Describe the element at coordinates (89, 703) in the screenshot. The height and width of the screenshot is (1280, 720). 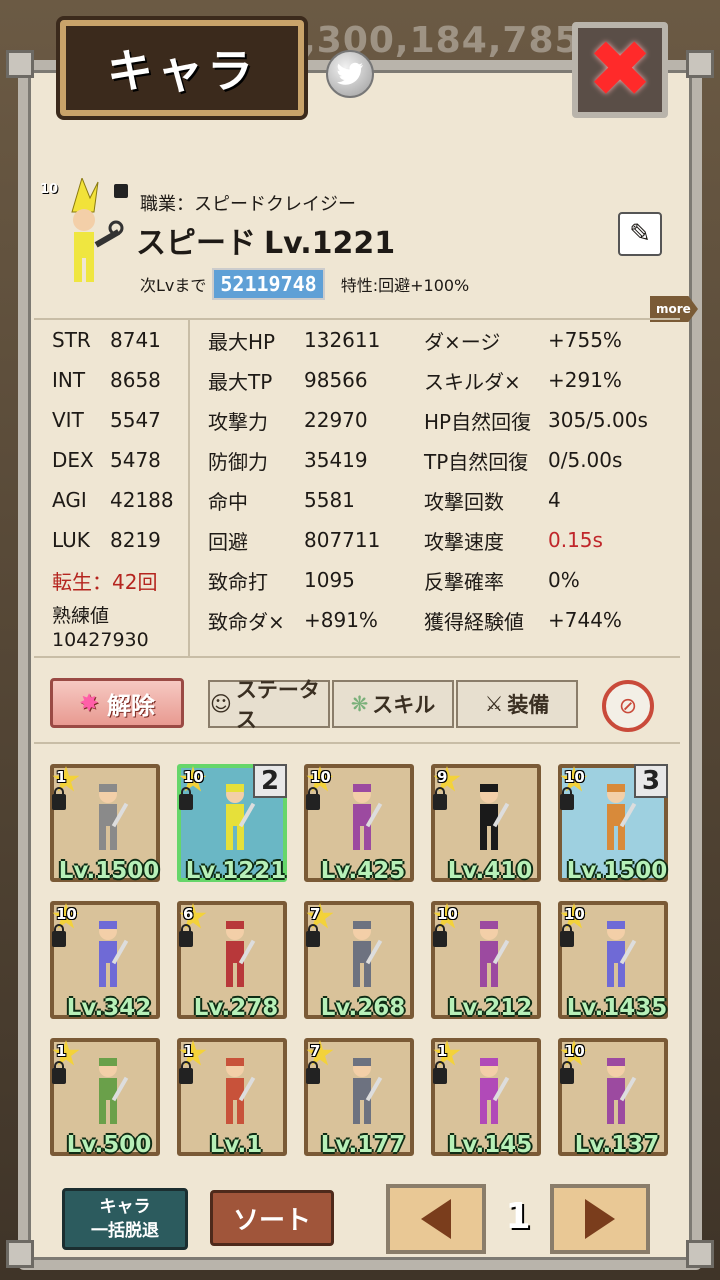
I see `burst-icon: ✸` at that location.